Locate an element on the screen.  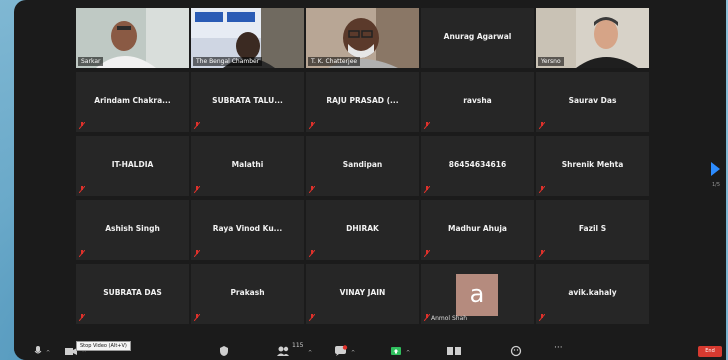
participant-name-label: Anmol Shah is located at coordinates (449, 318).